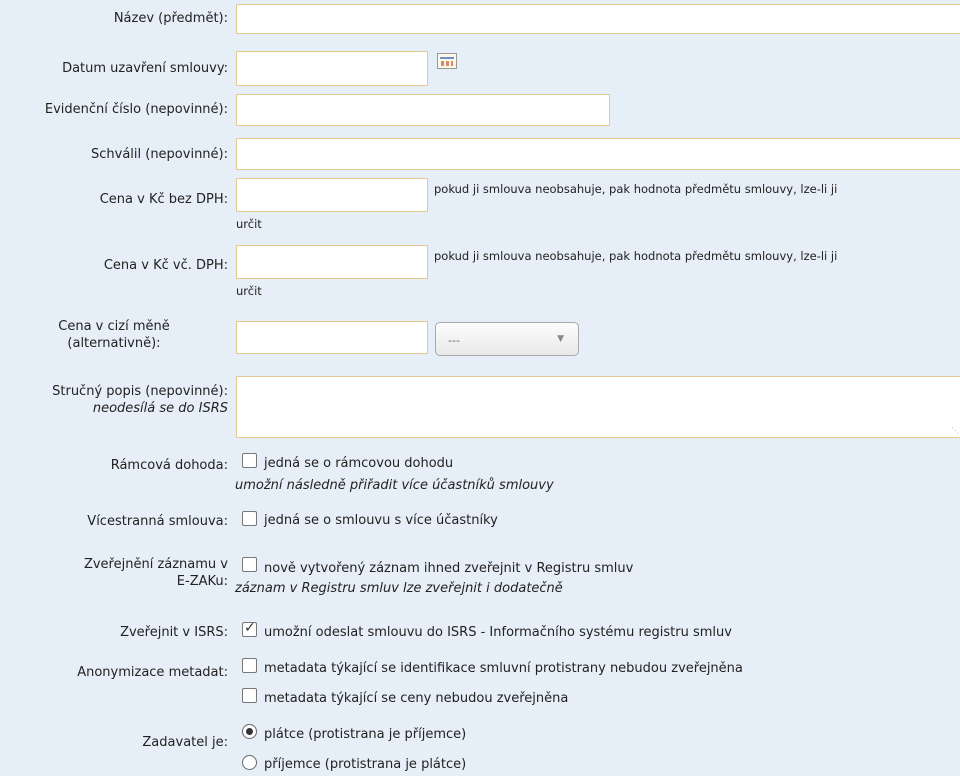 Image resolution: width=960 pixels, height=776 pixels. Describe the element at coordinates (249, 518) in the screenshot. I see `vicestranna-checkbox` at that location.